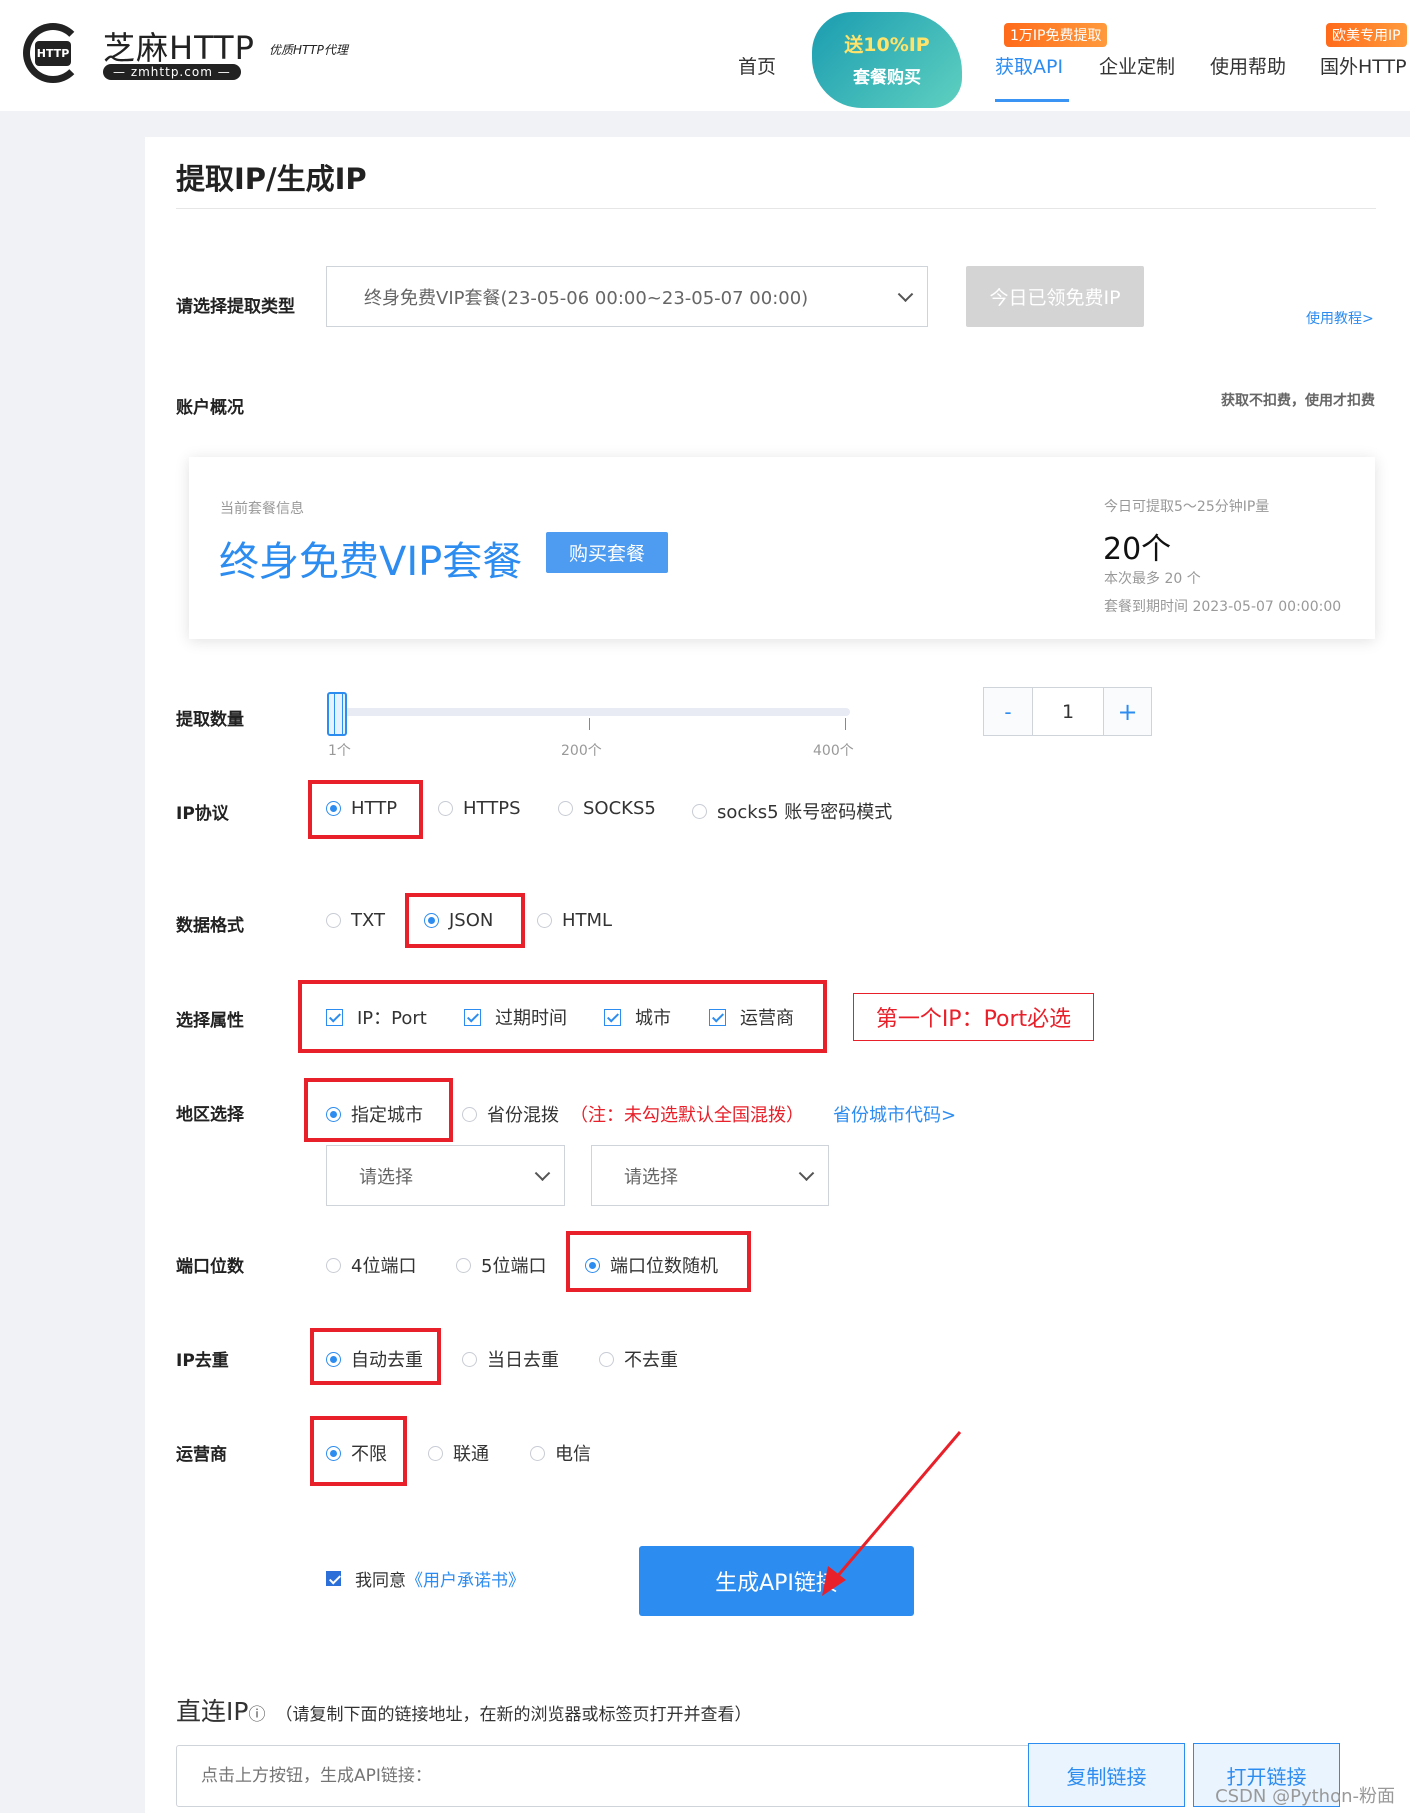  Describe the element at coordinates (465, 1578) in the screenshot. I see `user-agreement-link: 《用户承诺书》` at that location.